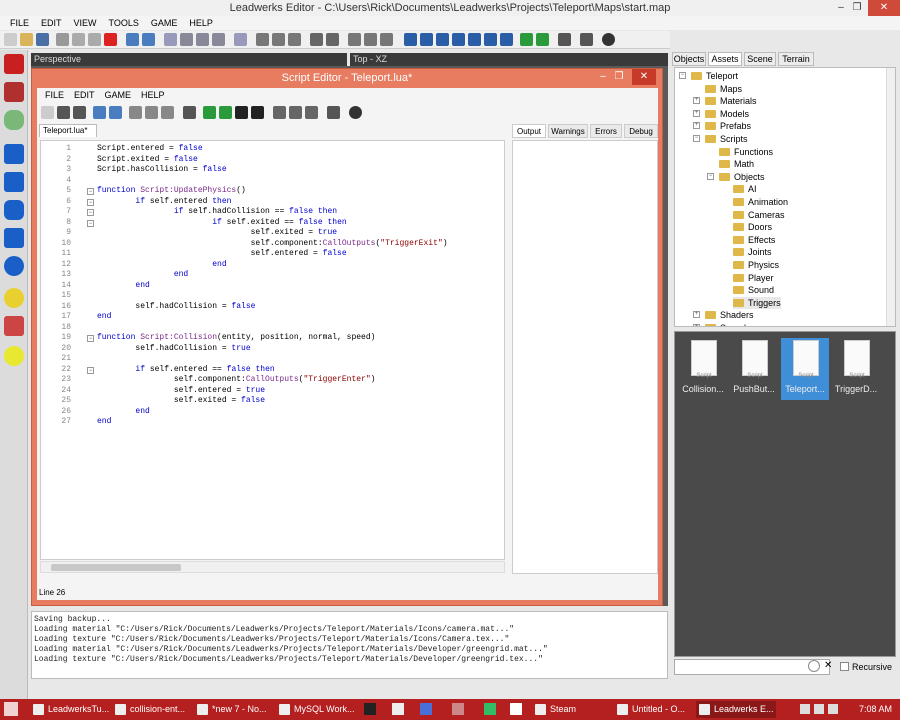 This screenshot has width=900, height=720. I want to click on editor-find-icon, so click(189, 112).